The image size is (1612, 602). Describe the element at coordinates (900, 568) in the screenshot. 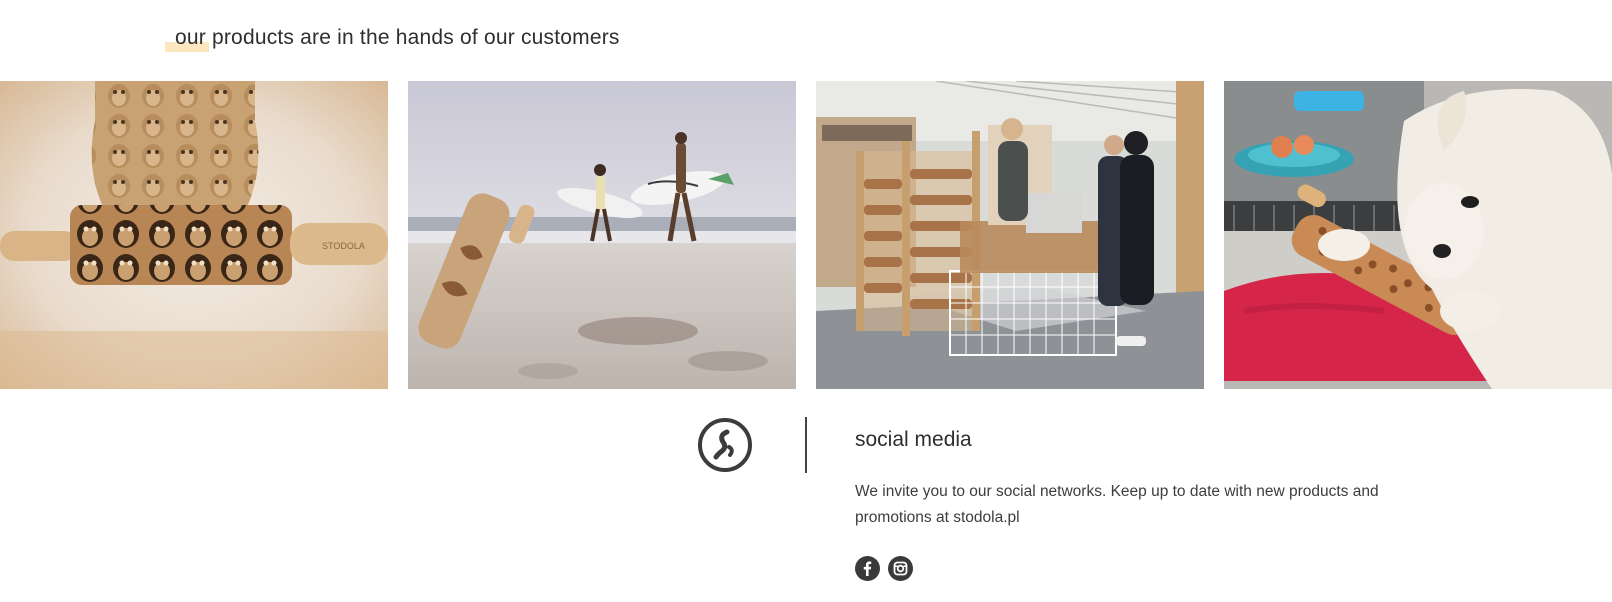

I see `instagram-icon` at that location.